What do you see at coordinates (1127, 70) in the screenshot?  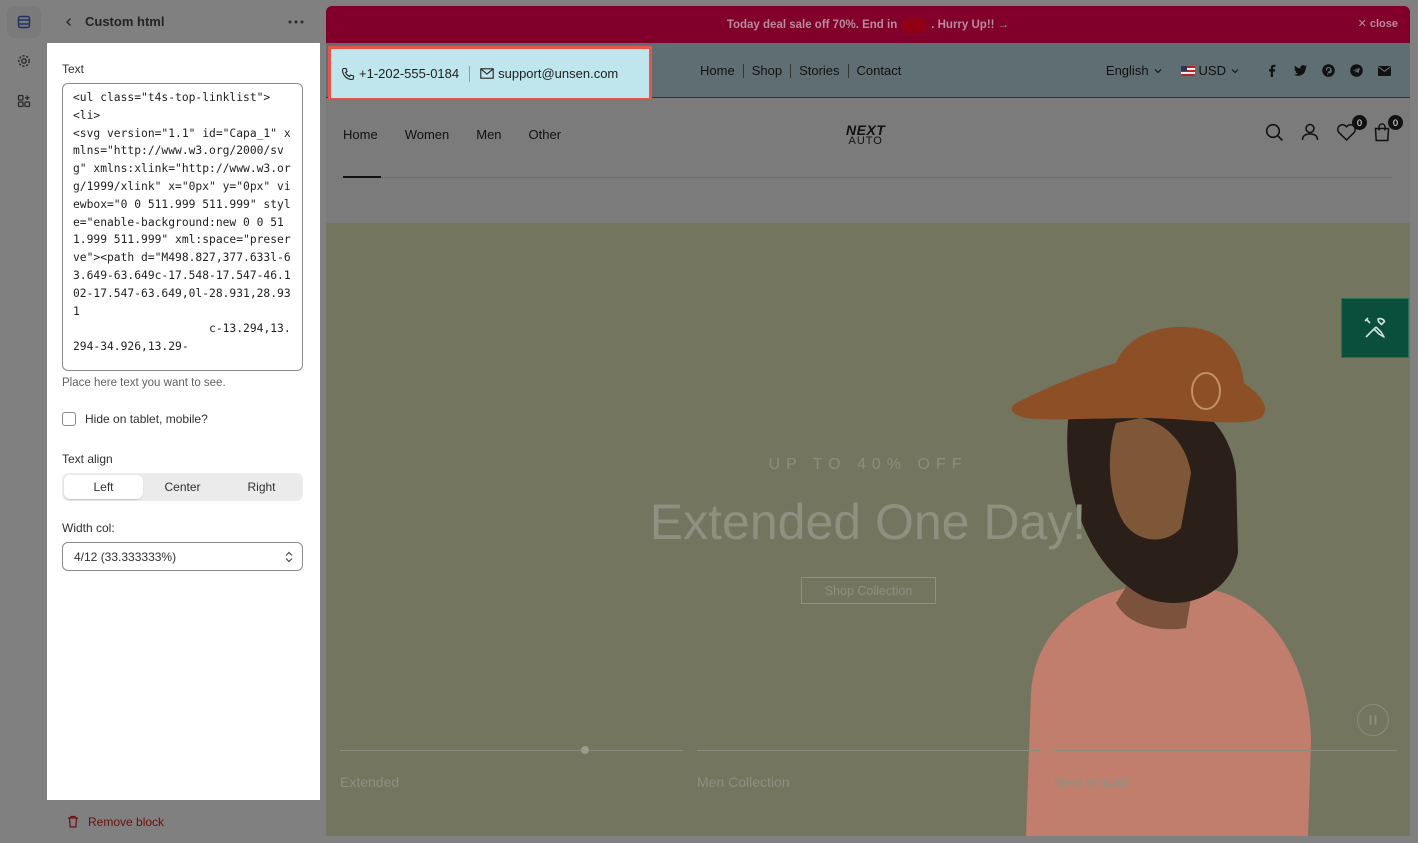 I see `language-value: English` at bounding box center [1127, 70].